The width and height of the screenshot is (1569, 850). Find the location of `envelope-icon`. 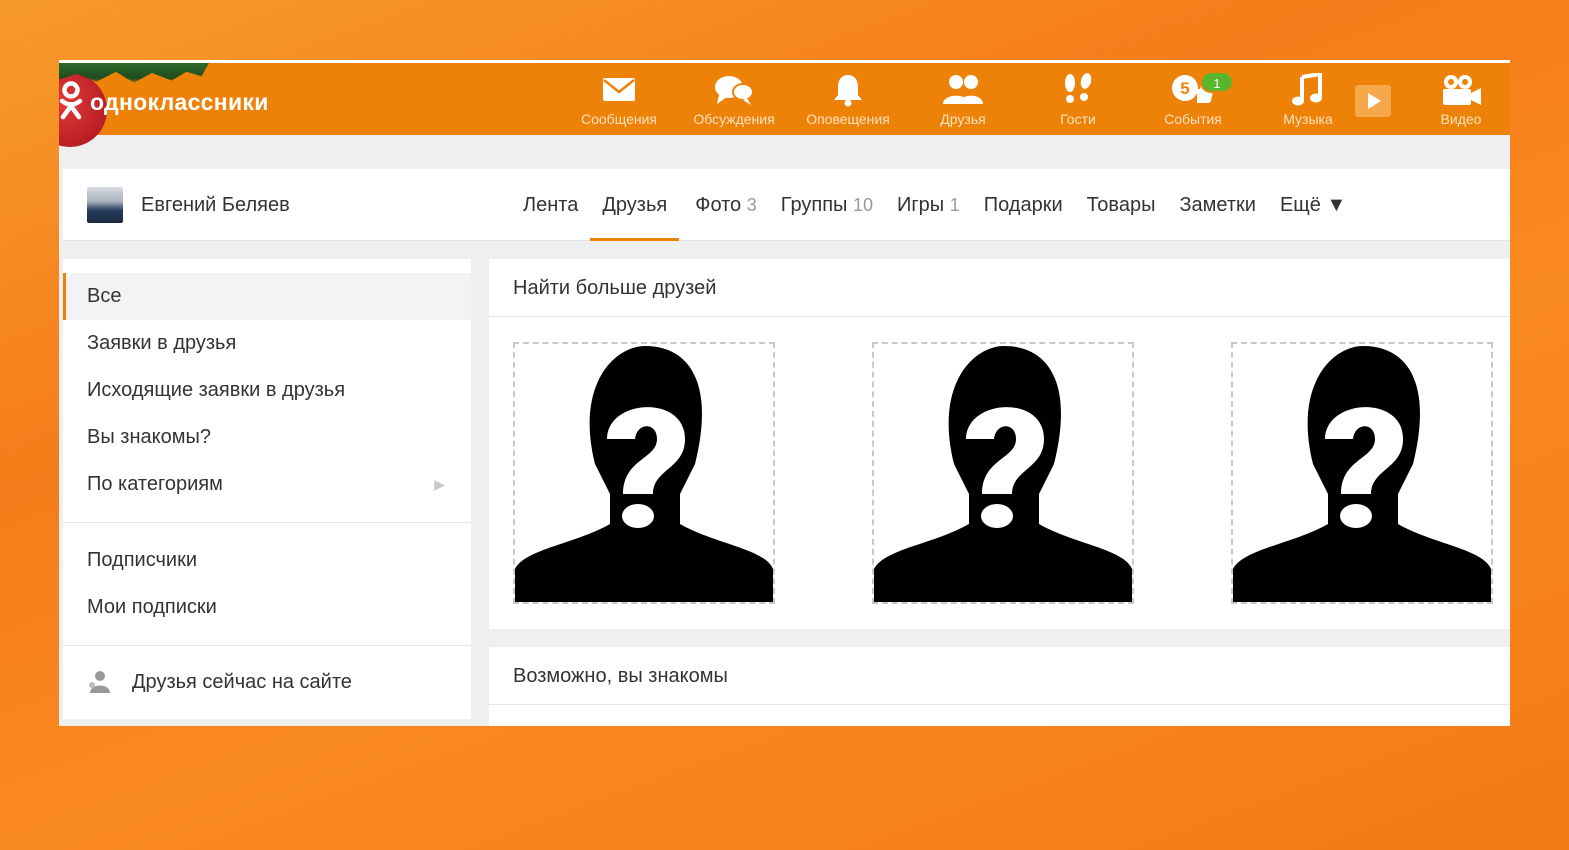

envelope-icon is located at coordinates (619, 89).